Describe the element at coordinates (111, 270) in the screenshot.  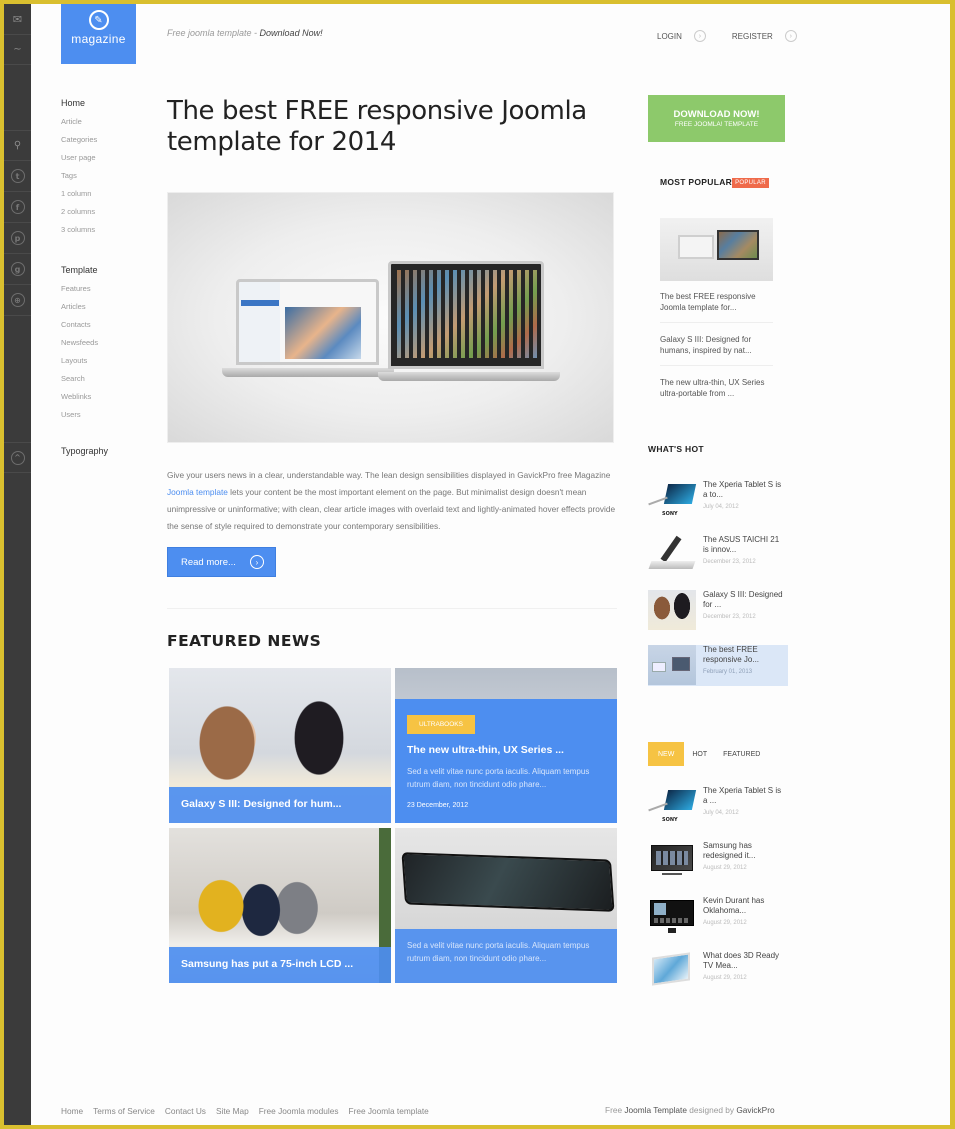
I see `menu-item-template: Template` at that location.